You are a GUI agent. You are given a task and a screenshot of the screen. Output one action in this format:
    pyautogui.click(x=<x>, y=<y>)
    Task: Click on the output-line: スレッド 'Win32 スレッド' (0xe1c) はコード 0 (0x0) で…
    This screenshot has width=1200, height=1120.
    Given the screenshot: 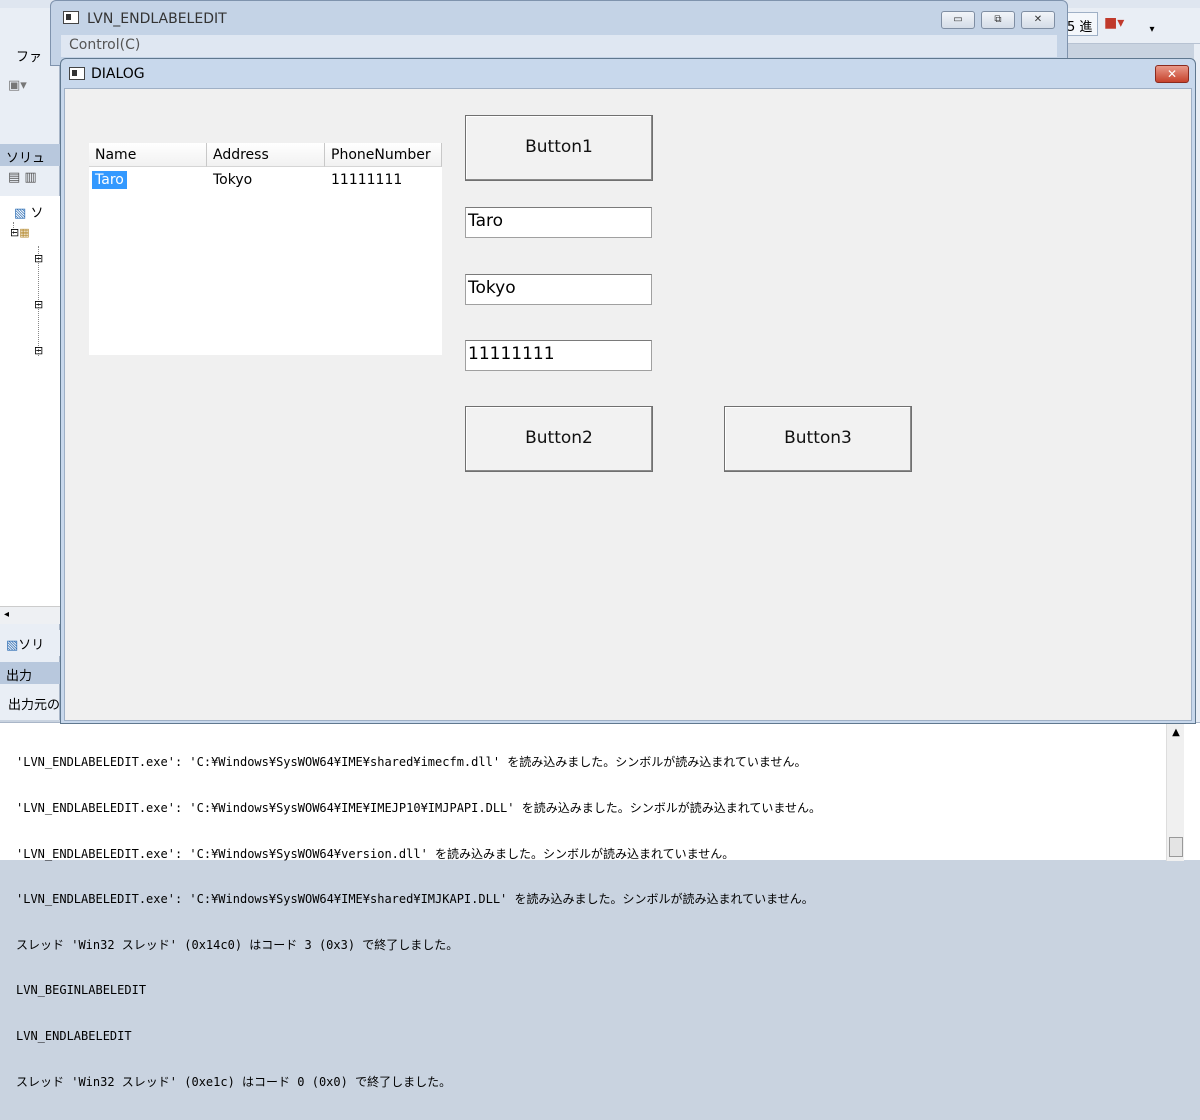 What is the action you would take?
    pyautogui.click(x=234, y=1081)
    